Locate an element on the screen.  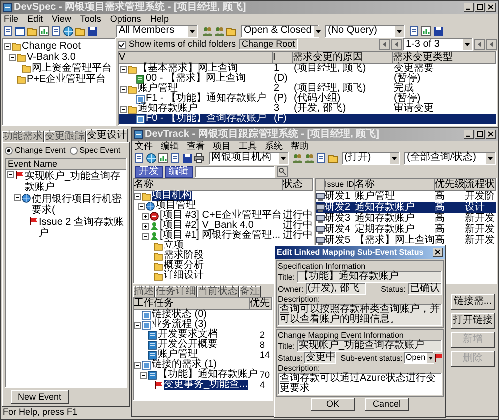
column-header: 需求变更类型 is located at coordinates (444, 57).